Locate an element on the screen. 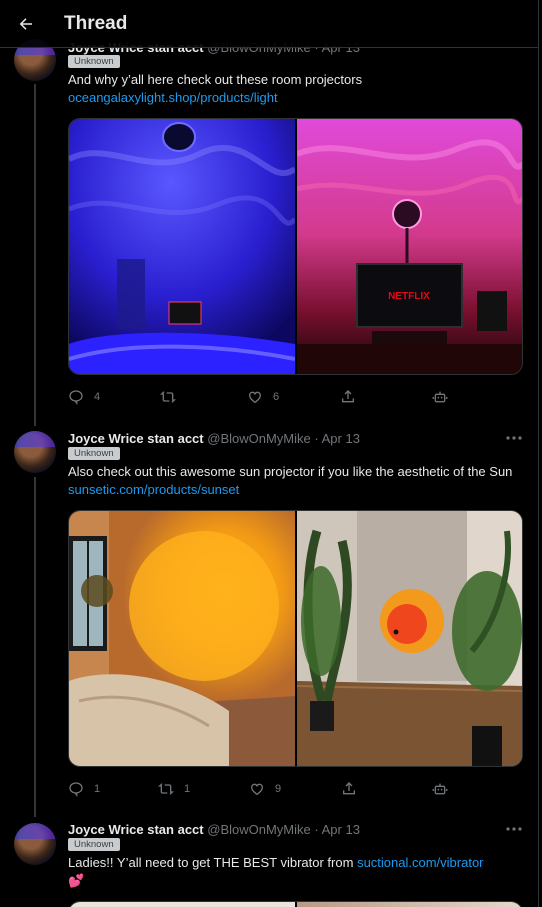  thread-header: Thread is located at coordinates (269, 24).